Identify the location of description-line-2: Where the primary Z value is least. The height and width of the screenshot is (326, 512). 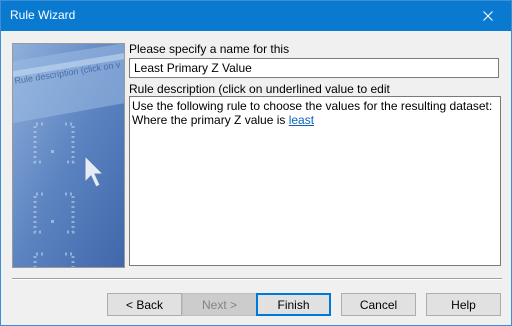
(315, 120).